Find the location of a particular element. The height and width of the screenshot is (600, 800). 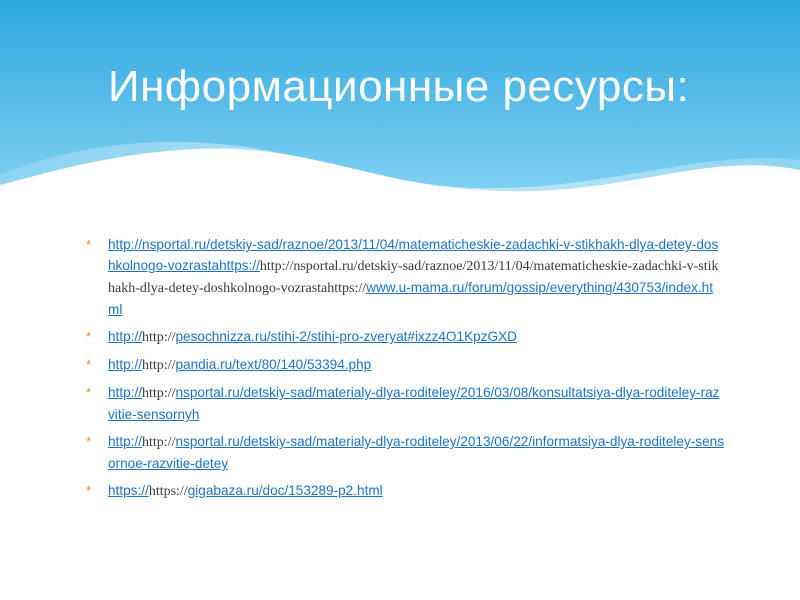

resource-link: gigabaza.ru/doc/153289-p2.html is located at coordinates (285, 490).